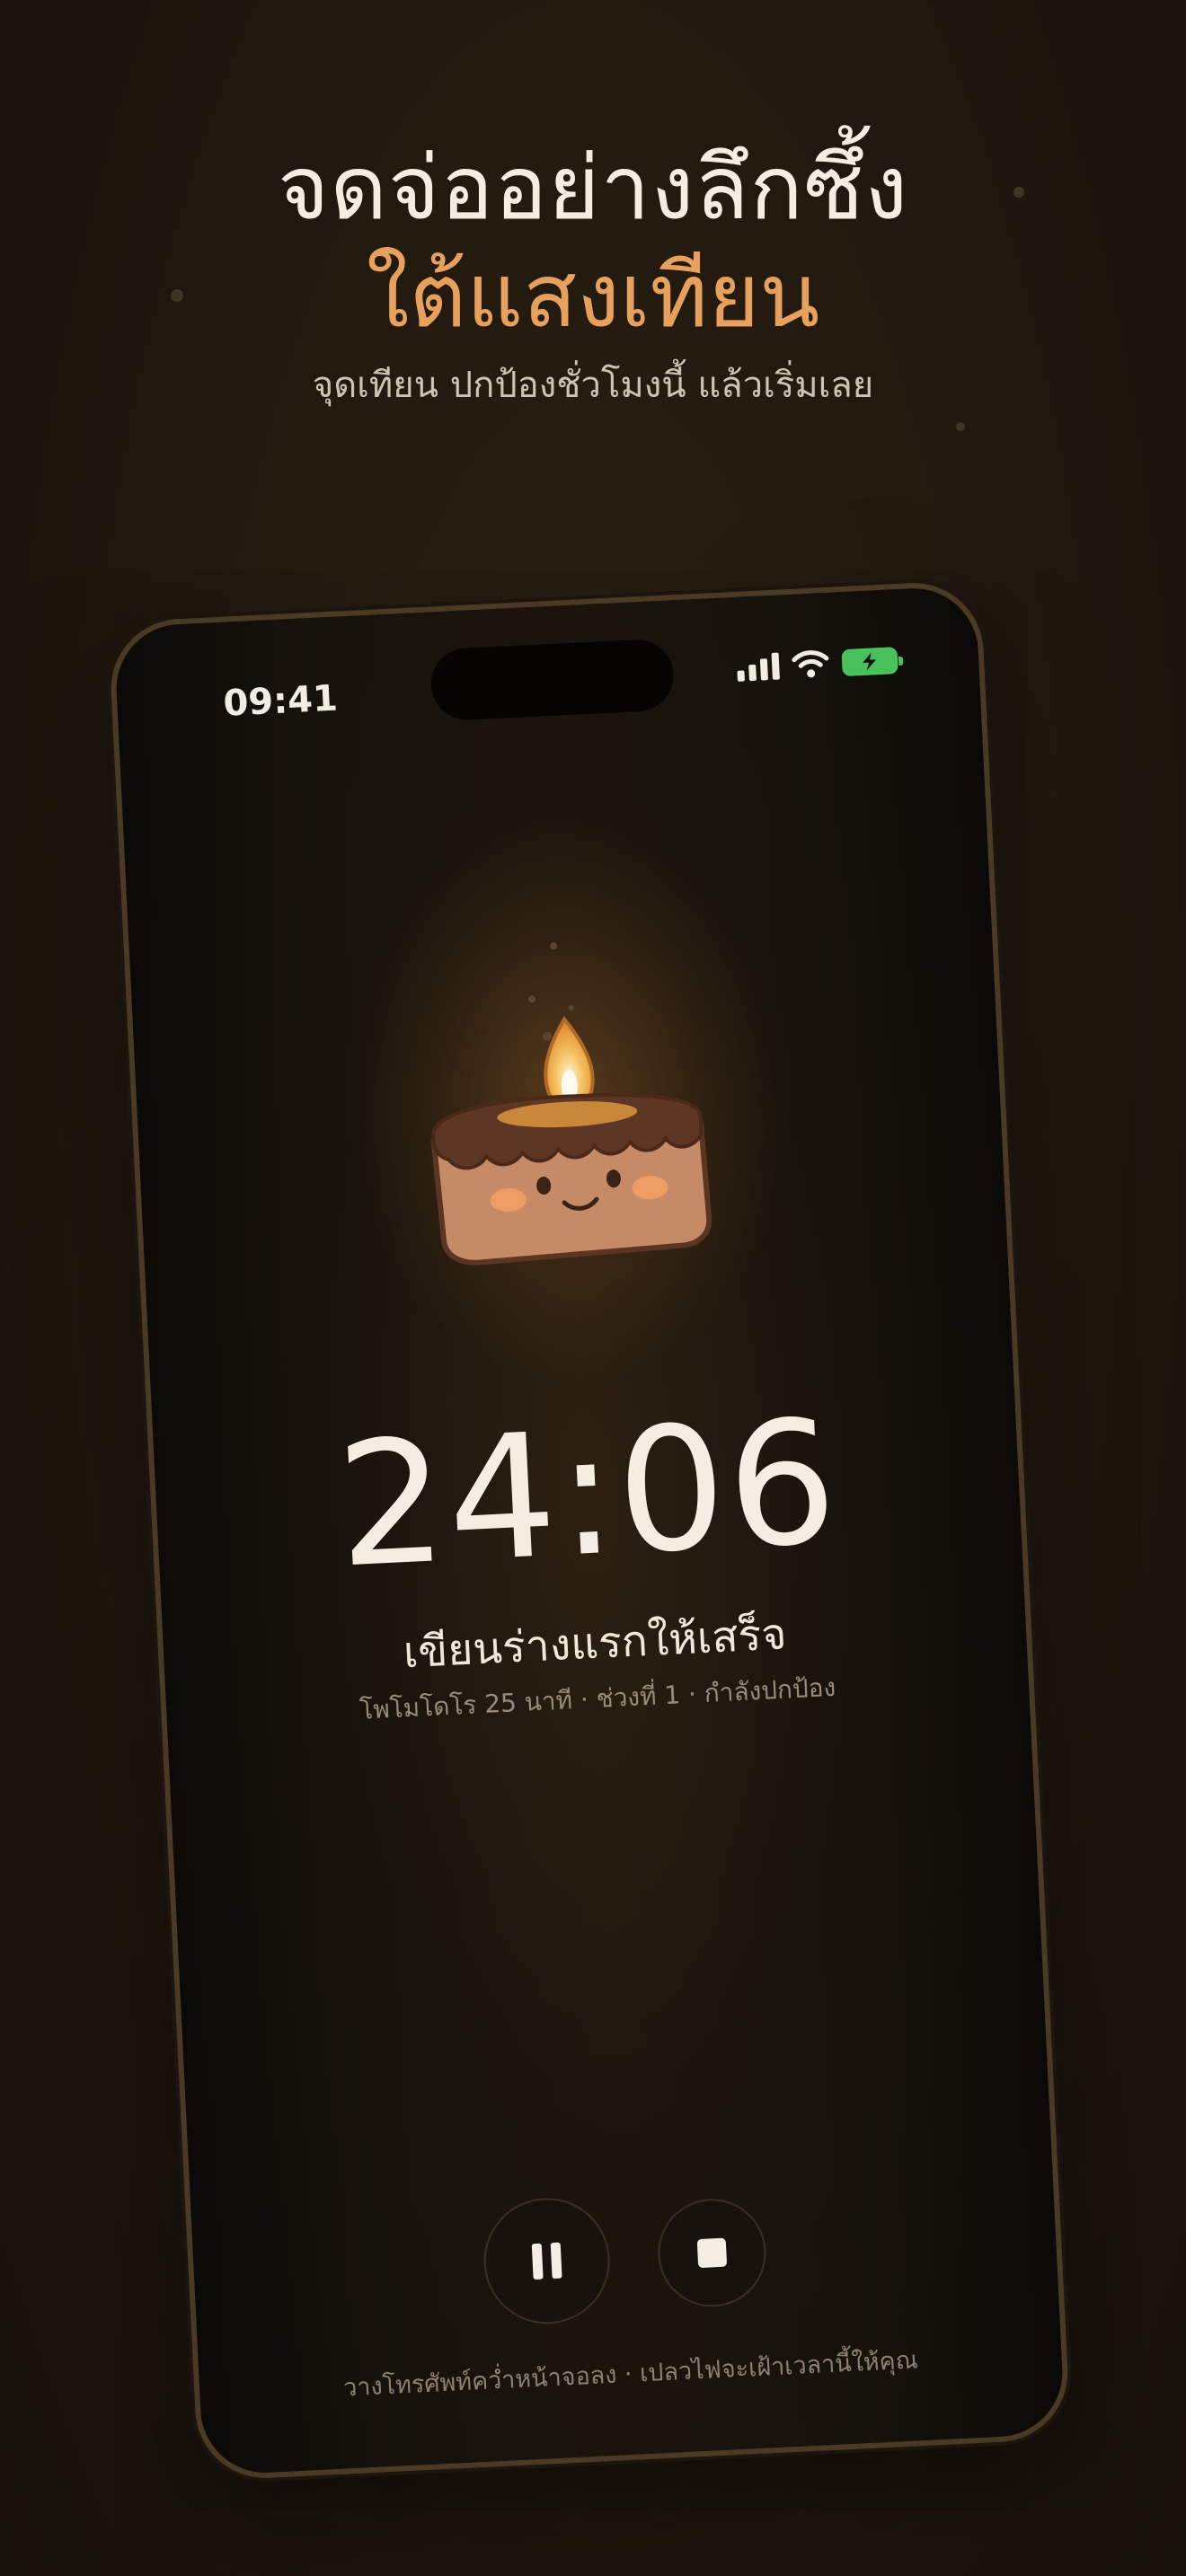  Describe the element at coordinates (758, 666) in the screenshot. I see `cellular-bars-icon` at that location.